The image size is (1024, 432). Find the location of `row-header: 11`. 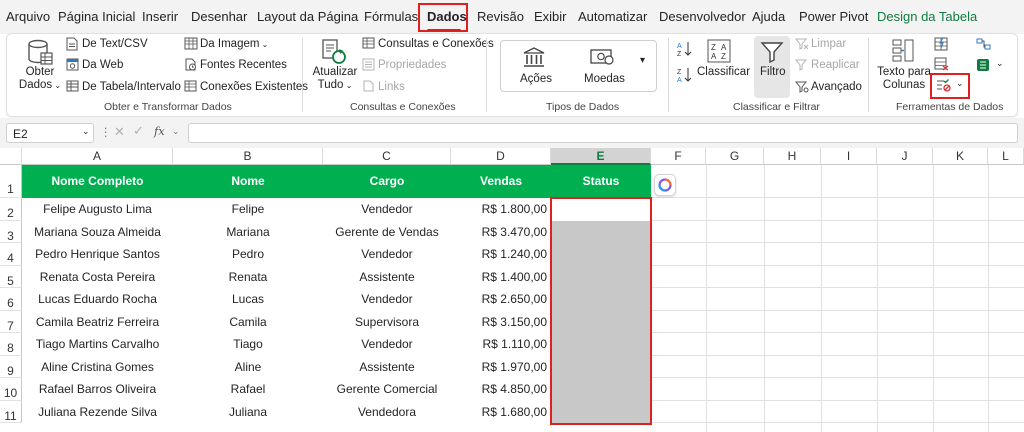

row-header: 11 is located at coordinates (11, 411).